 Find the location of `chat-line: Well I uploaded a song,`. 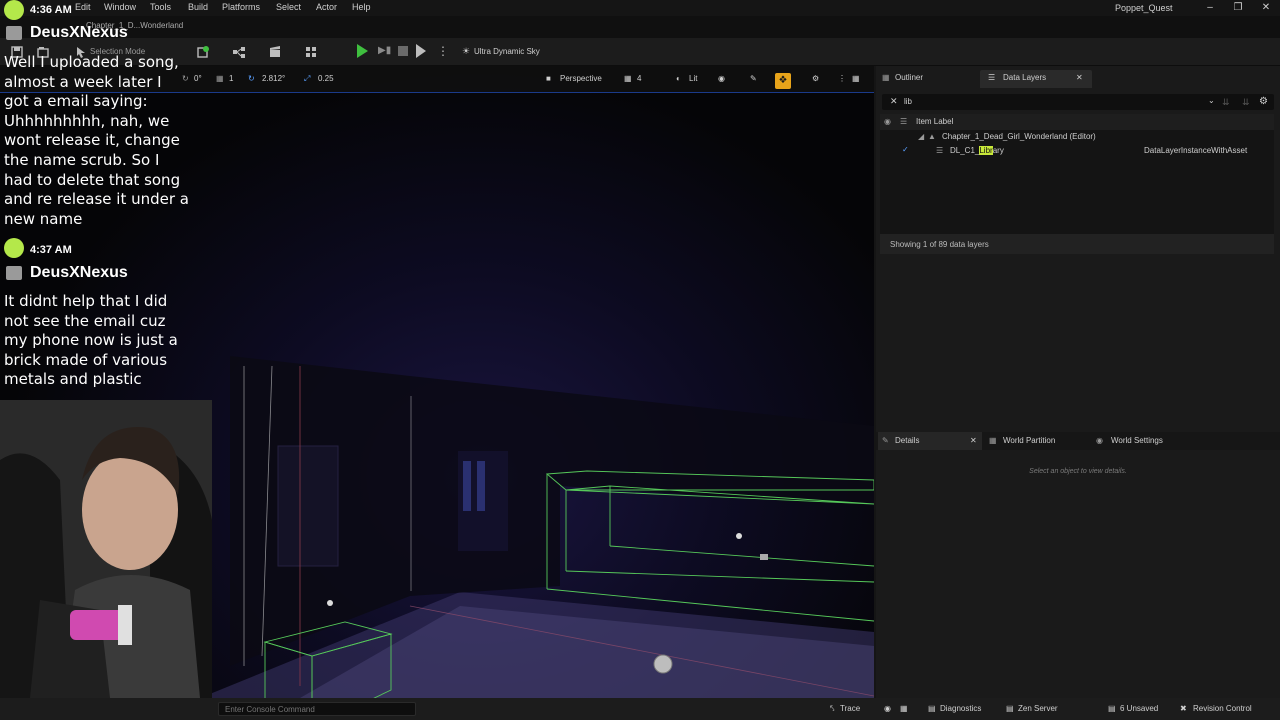

chat-line: Well I uploaded a song, is located at coordinates (91, 62).